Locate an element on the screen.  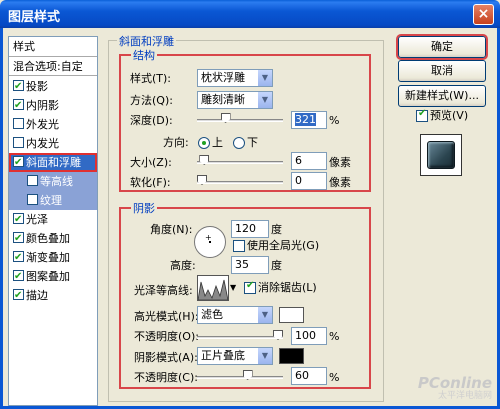
shadow-color-swatch is located at coordinates (291, 356).